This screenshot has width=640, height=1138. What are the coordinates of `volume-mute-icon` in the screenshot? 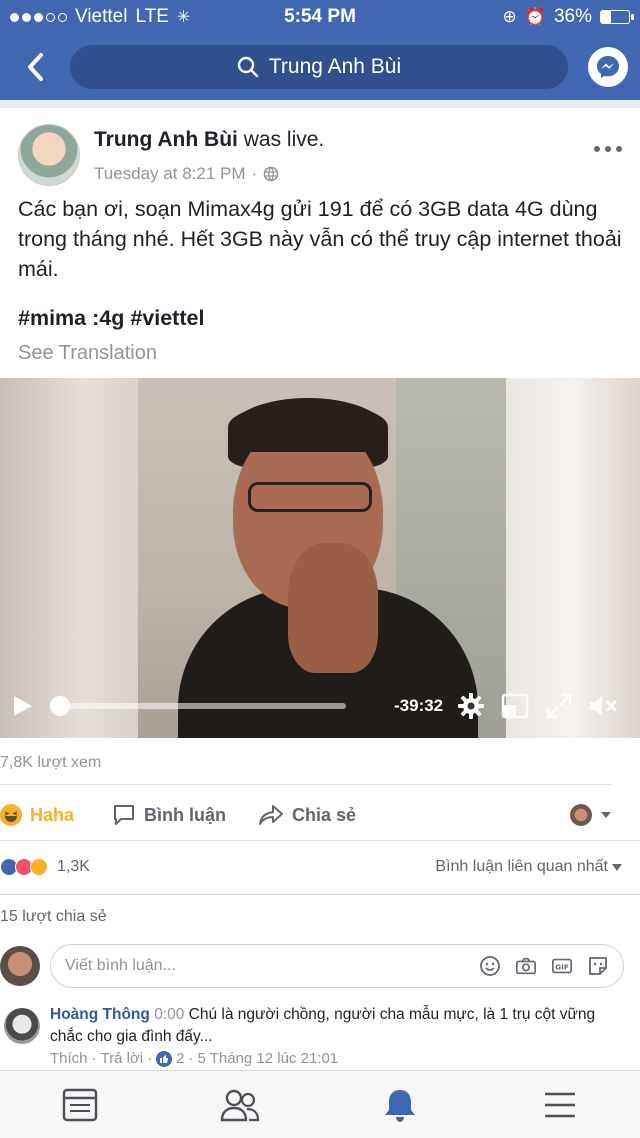 It's located at (604, 706).